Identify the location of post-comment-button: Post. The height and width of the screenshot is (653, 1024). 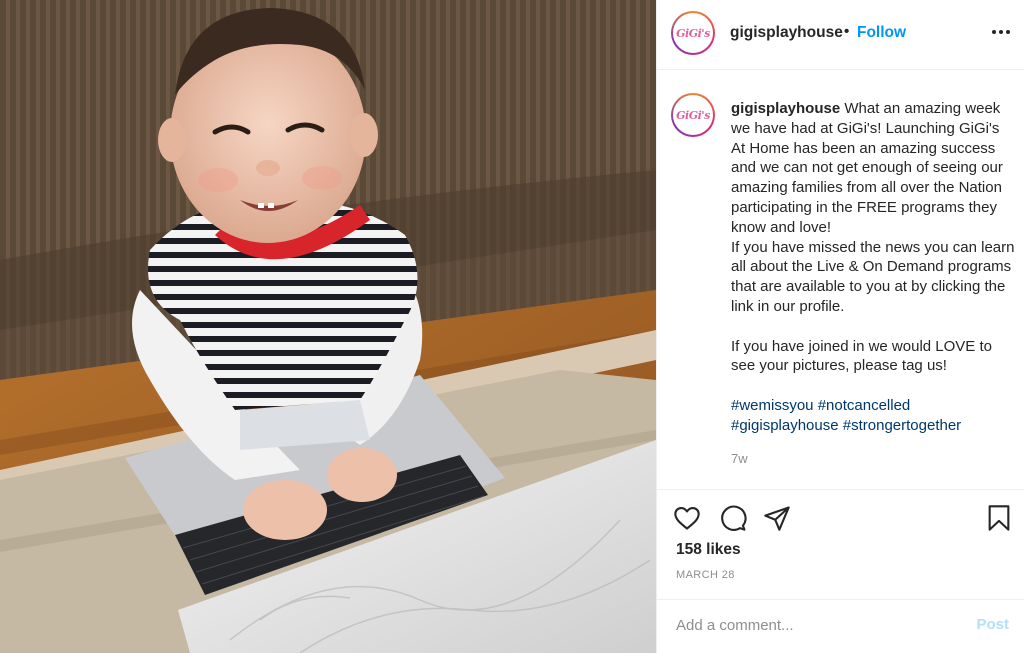
(992, 624).